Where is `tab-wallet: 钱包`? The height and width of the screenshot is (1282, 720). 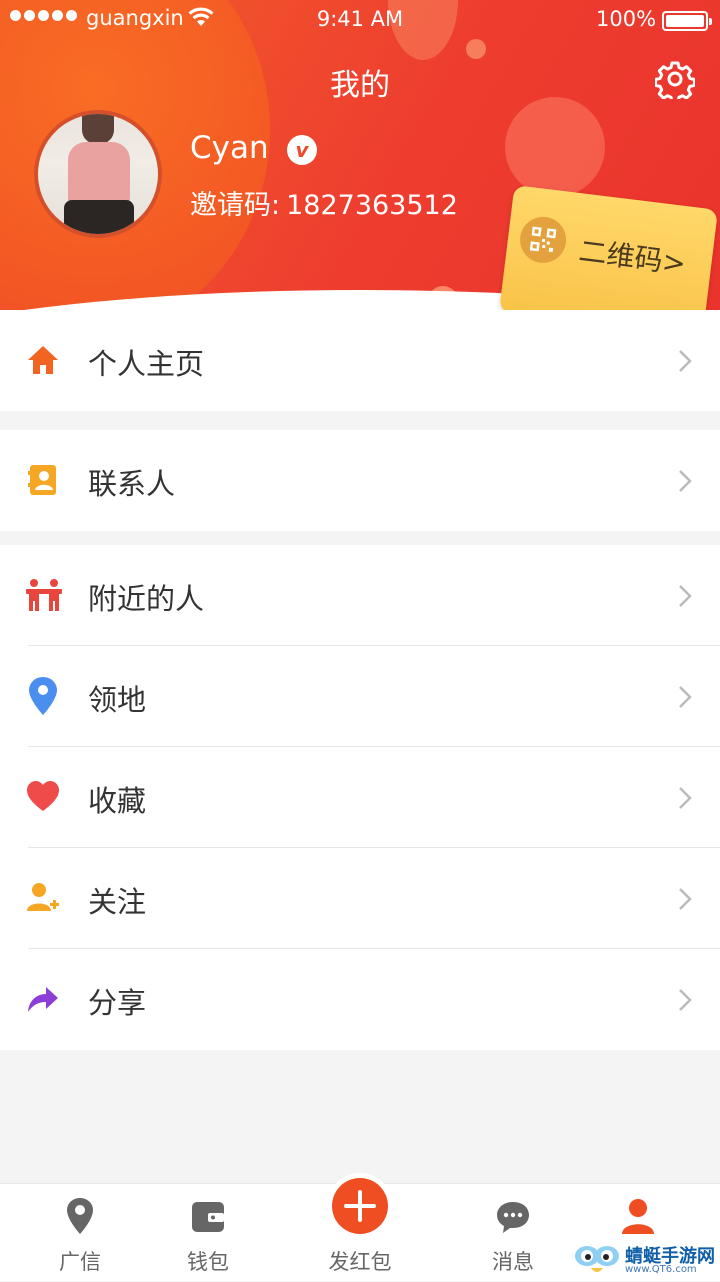
tab-wallet: 钱包 is located at coordinates (208, 1232).